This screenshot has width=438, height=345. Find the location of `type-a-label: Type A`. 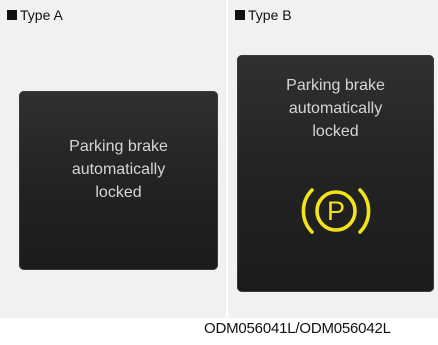

type-a-label: Type A is located at coordinates (35, 15).